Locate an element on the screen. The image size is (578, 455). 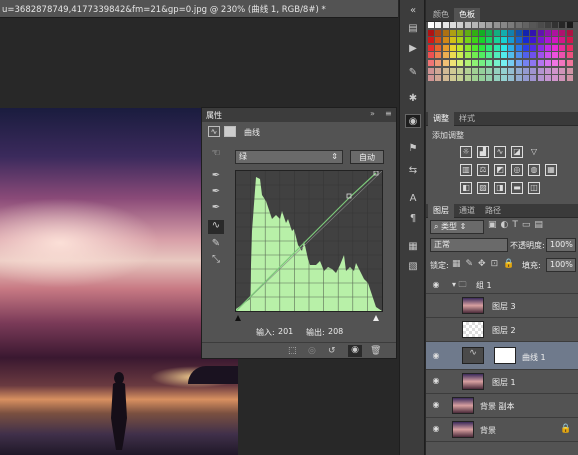
view-previous-icon: ◎ is located at coordinates (312, 351).